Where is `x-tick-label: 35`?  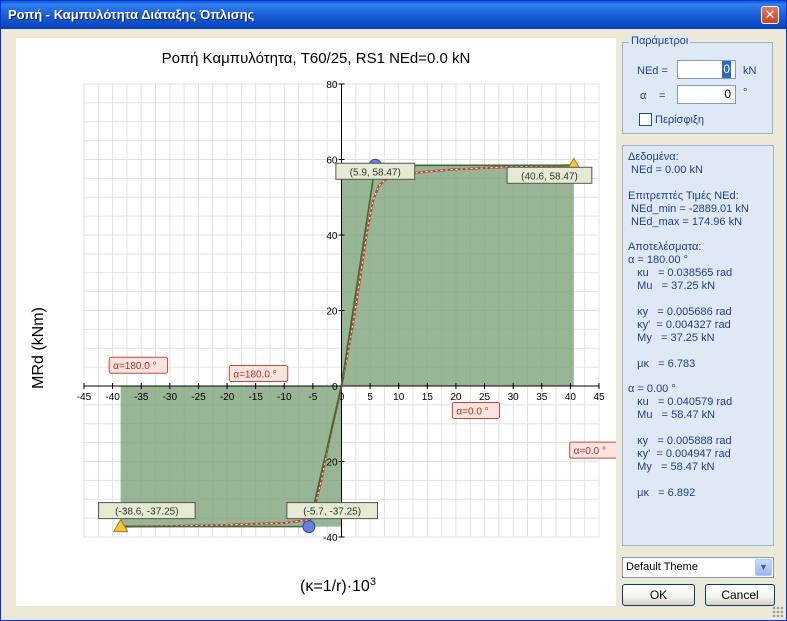
x-tick-label: 35 is located at coordinates (542, 397).